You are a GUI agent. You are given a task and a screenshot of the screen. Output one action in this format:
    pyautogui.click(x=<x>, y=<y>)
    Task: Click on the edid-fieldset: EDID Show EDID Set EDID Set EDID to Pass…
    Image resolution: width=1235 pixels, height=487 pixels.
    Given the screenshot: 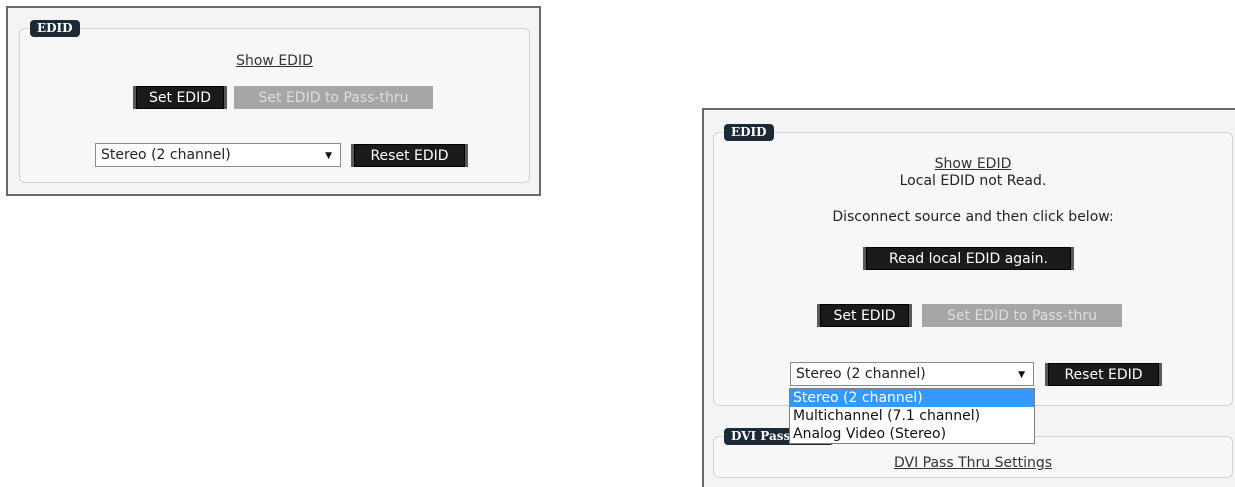 What is the action you would take?
    pyautogui.click(x=274, y=101)
    